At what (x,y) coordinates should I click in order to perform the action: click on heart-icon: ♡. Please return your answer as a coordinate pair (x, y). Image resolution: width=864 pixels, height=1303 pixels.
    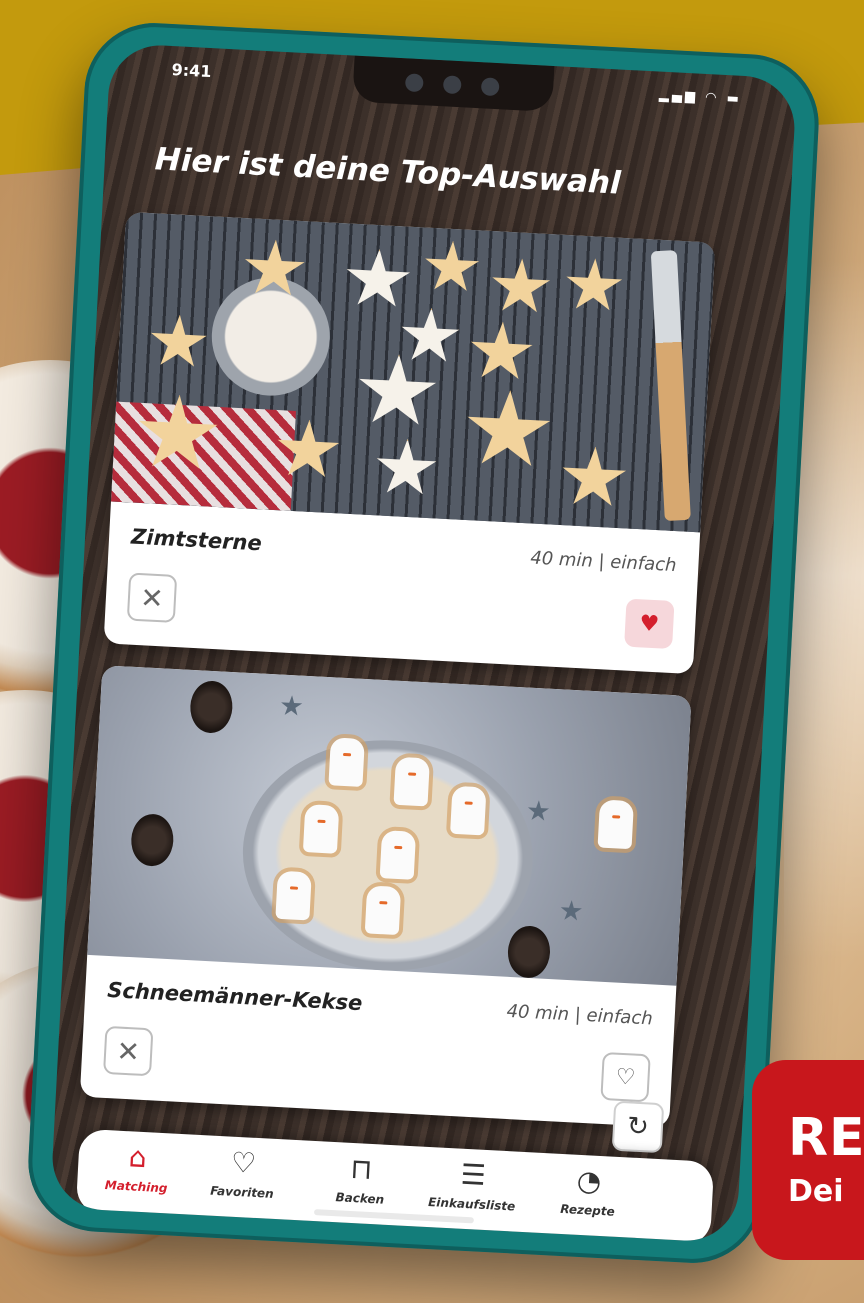
    Looking at the image, I should click on (243, 1162).